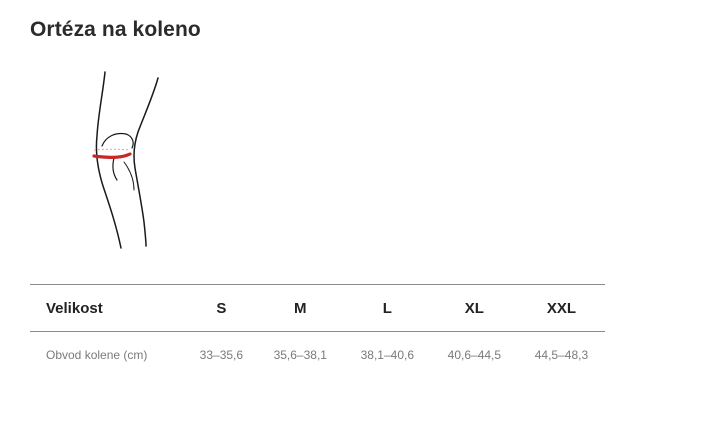  What do you see at coordinates (300, 355) in the screenshot?
I see `value-m: 35,6–38,1` at bounding box center [300, 355].